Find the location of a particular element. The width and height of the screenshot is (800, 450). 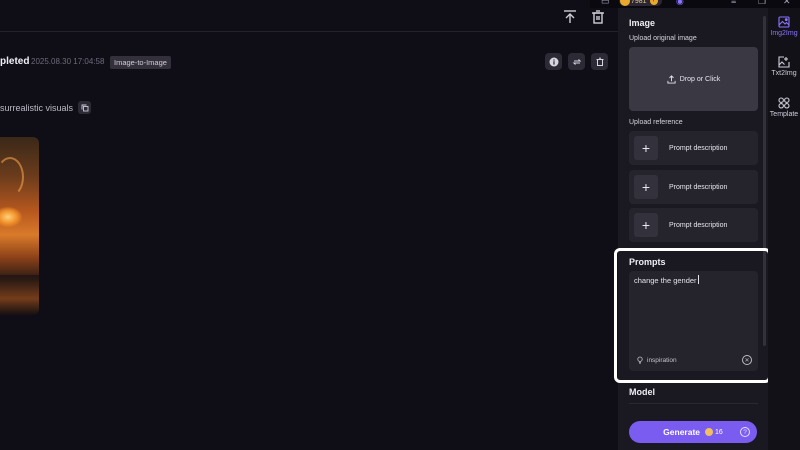

result-image-thumbnail is located at coordinates (19, 226).